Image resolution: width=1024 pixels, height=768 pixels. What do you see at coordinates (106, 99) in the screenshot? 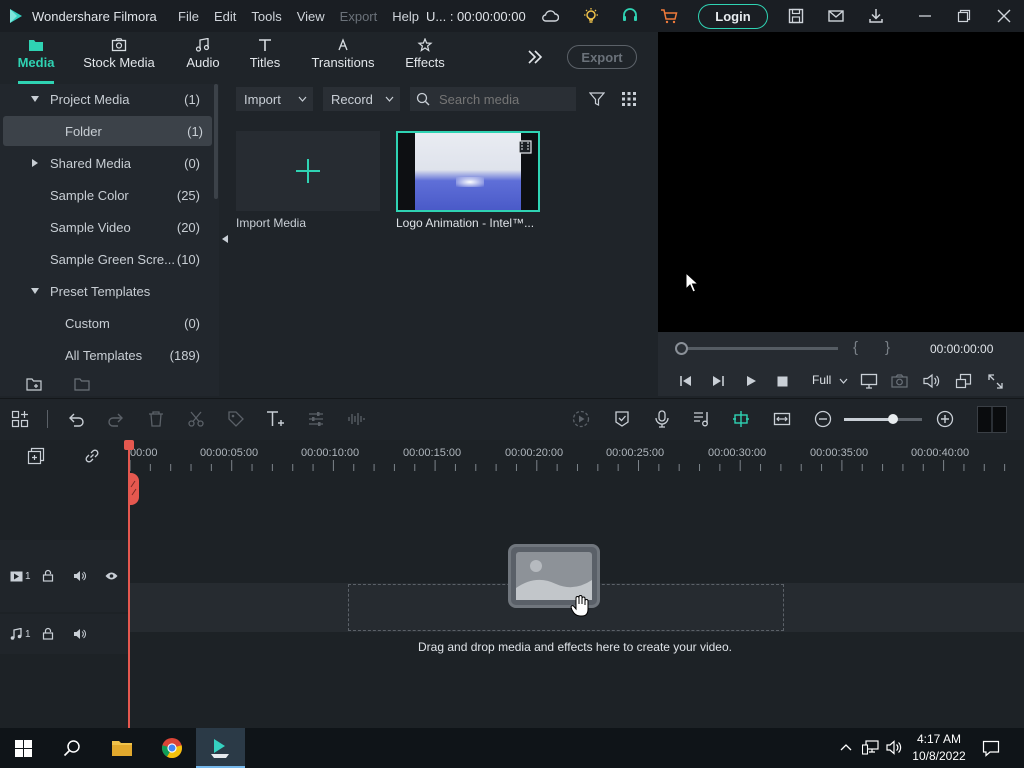
I see `sidebar-item-project-media: Project Media (1)` at bounding box center [106, 99].